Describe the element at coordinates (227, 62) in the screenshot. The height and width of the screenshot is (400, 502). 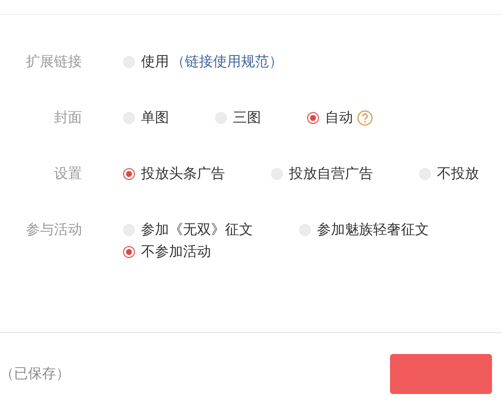
I see `rules-link: （链接使用规范）` at that location.